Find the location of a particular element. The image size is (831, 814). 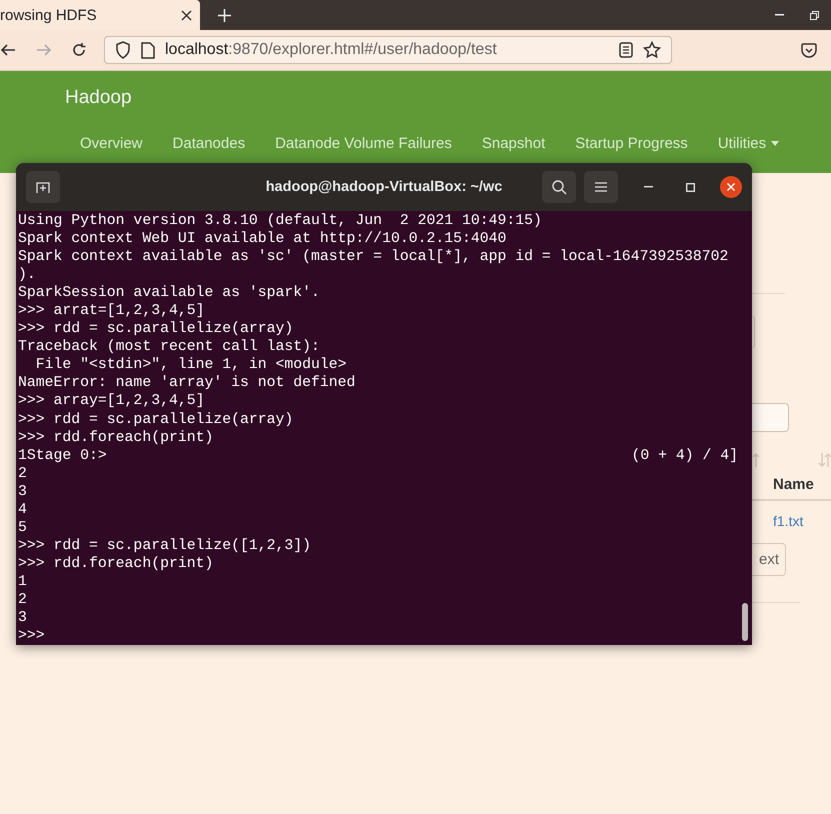

terminal-line: SparkSession available as 'spark'. is located at coordinates (169, 293).